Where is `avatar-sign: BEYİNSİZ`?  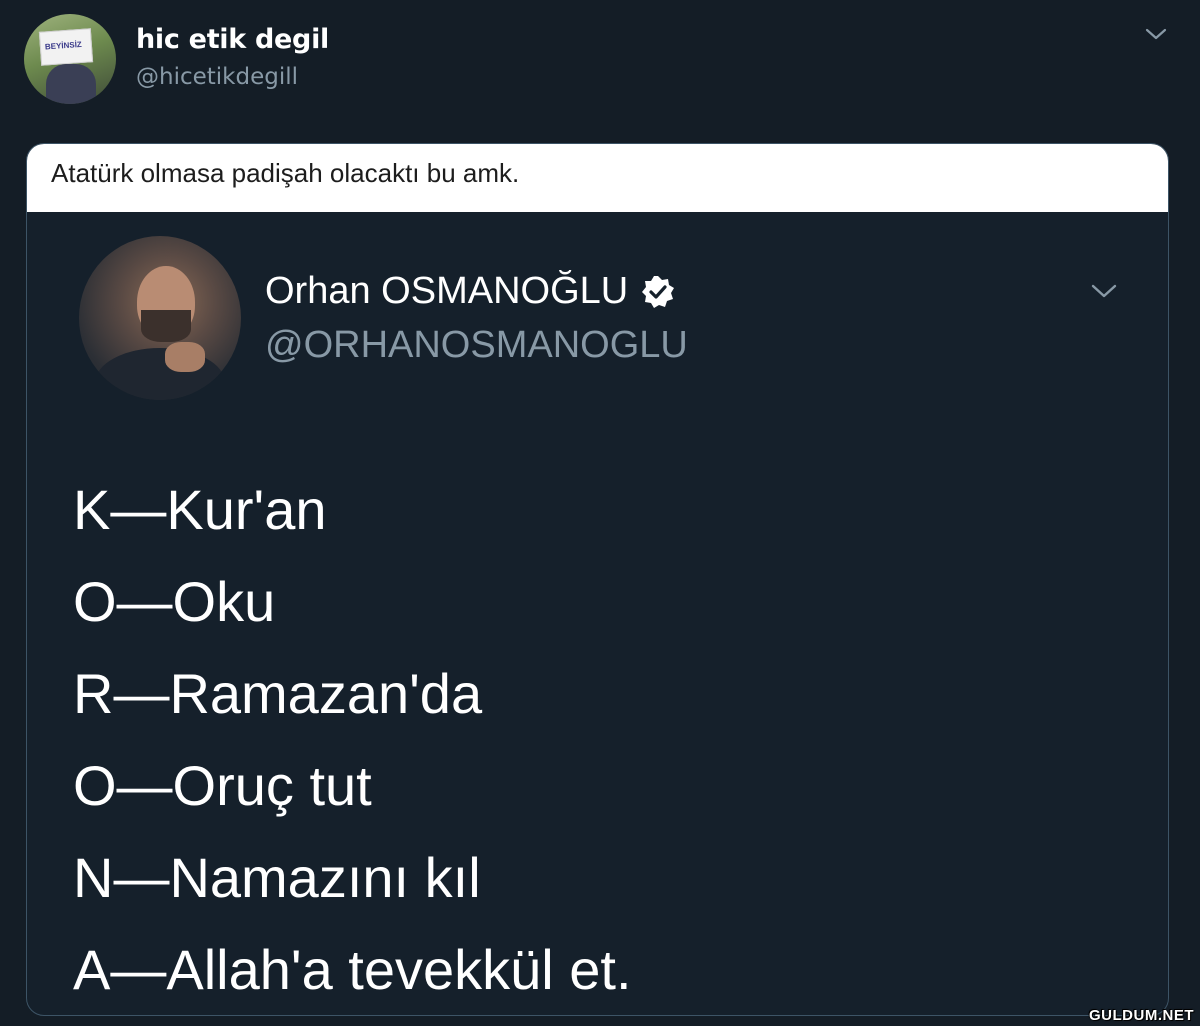
avatar-sign: BEYİNSİZ is located at coordinates (66, 47).